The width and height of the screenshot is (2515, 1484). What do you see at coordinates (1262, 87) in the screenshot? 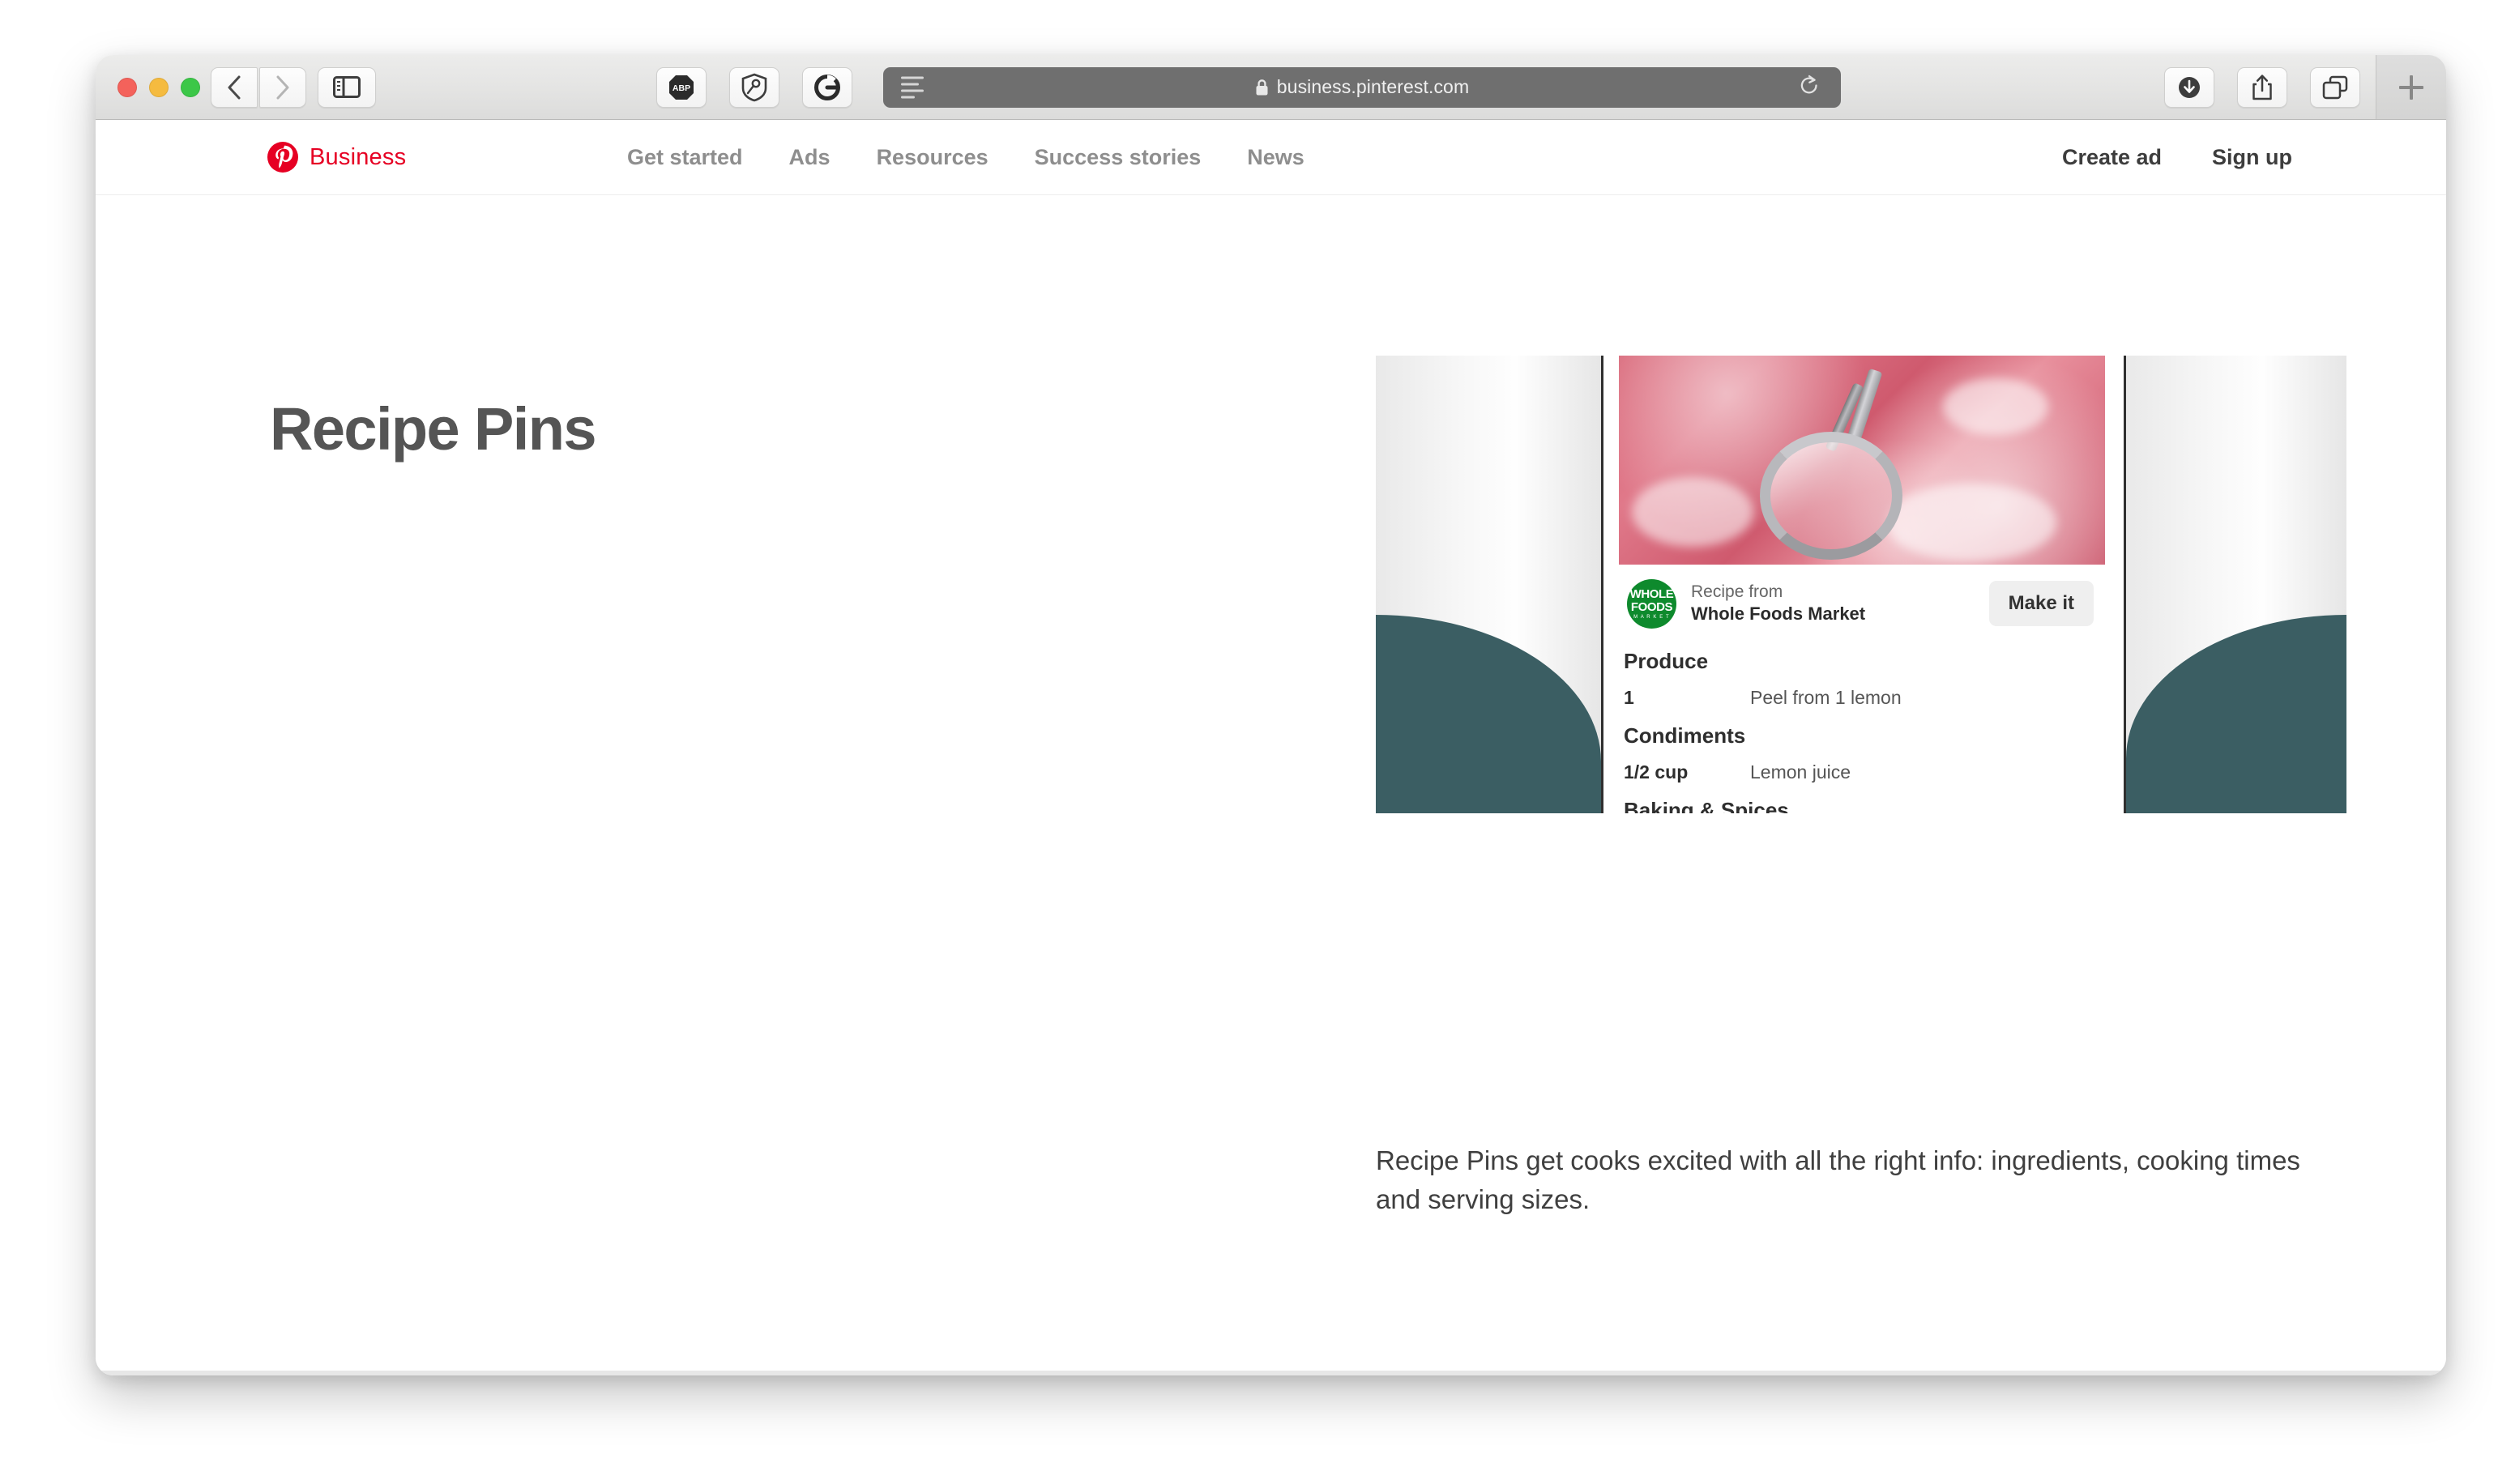
I see `lock-icon` at bounding box center [1262, 87].